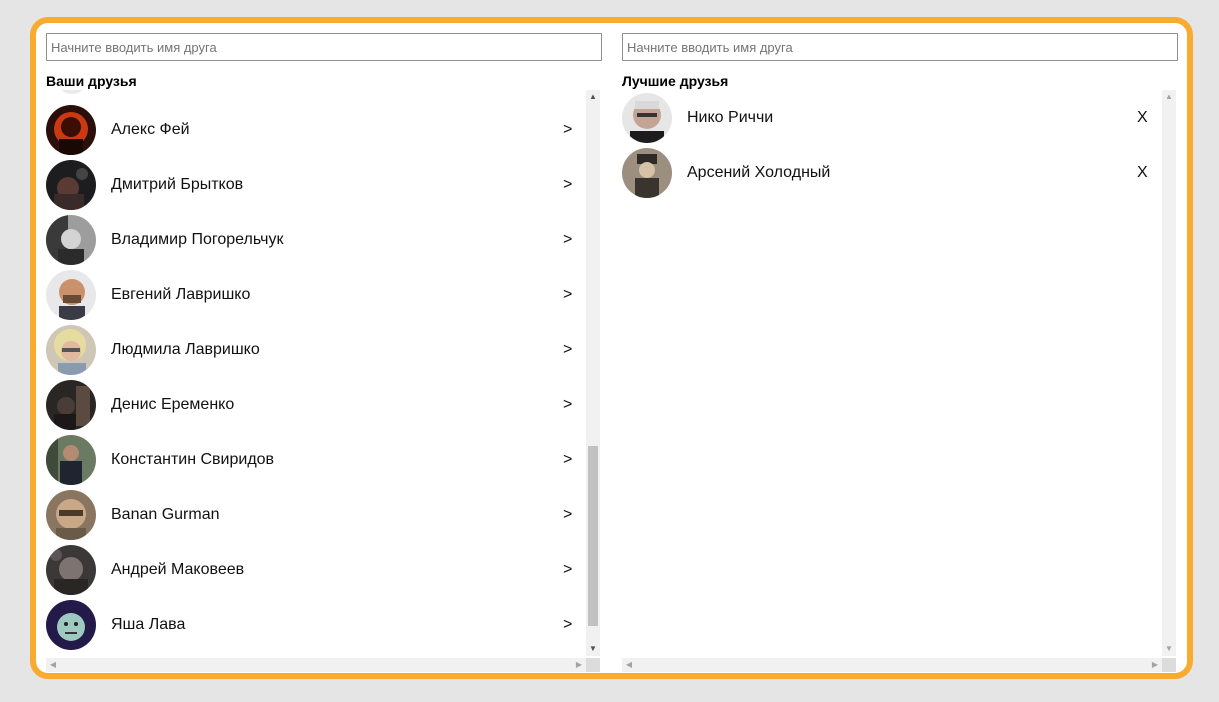 Image resolution: width=1219 pixels, height=702 pixels. What do you see at coordinates (72, 92) in the screenshot?
I see `partial-avatar` at bounding box center [72, 92].